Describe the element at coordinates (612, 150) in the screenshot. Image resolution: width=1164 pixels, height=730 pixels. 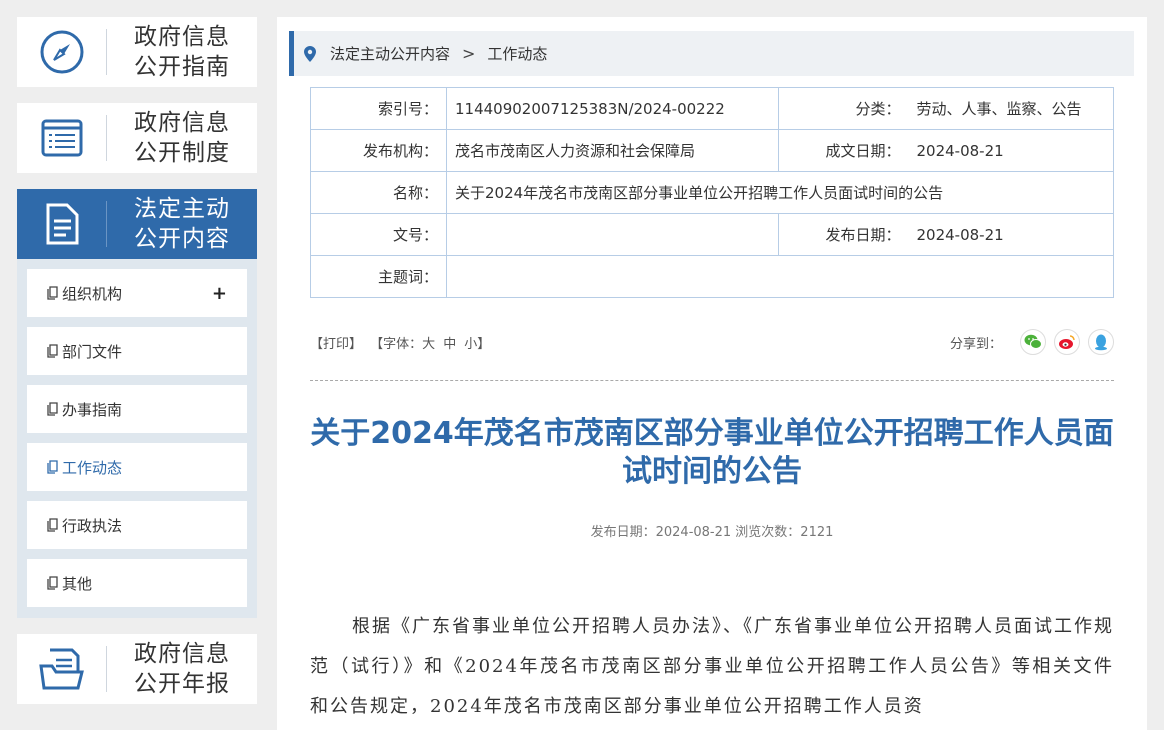
I see `publisher-value: 茂名市茂南区人力资源和社会保障局` at that location.